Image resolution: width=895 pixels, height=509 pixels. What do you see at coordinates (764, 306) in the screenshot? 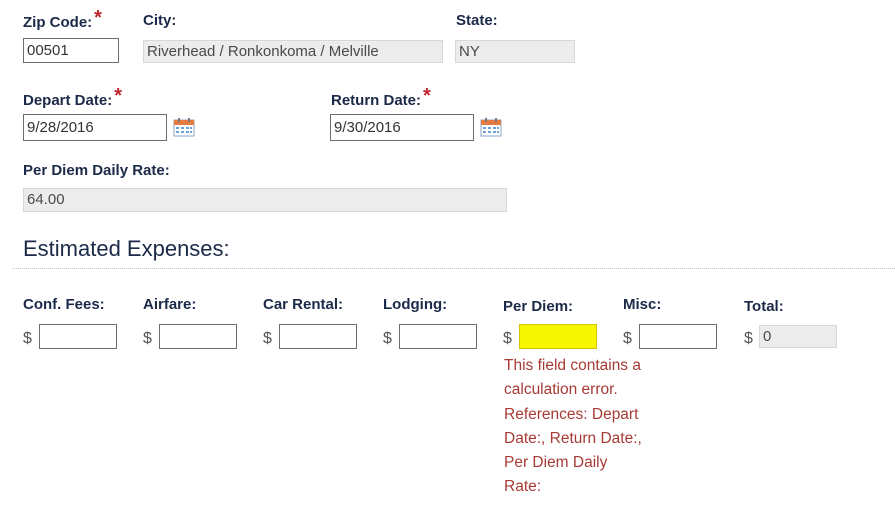
I see `total-label: Total:` at bounding box center [764, 306].